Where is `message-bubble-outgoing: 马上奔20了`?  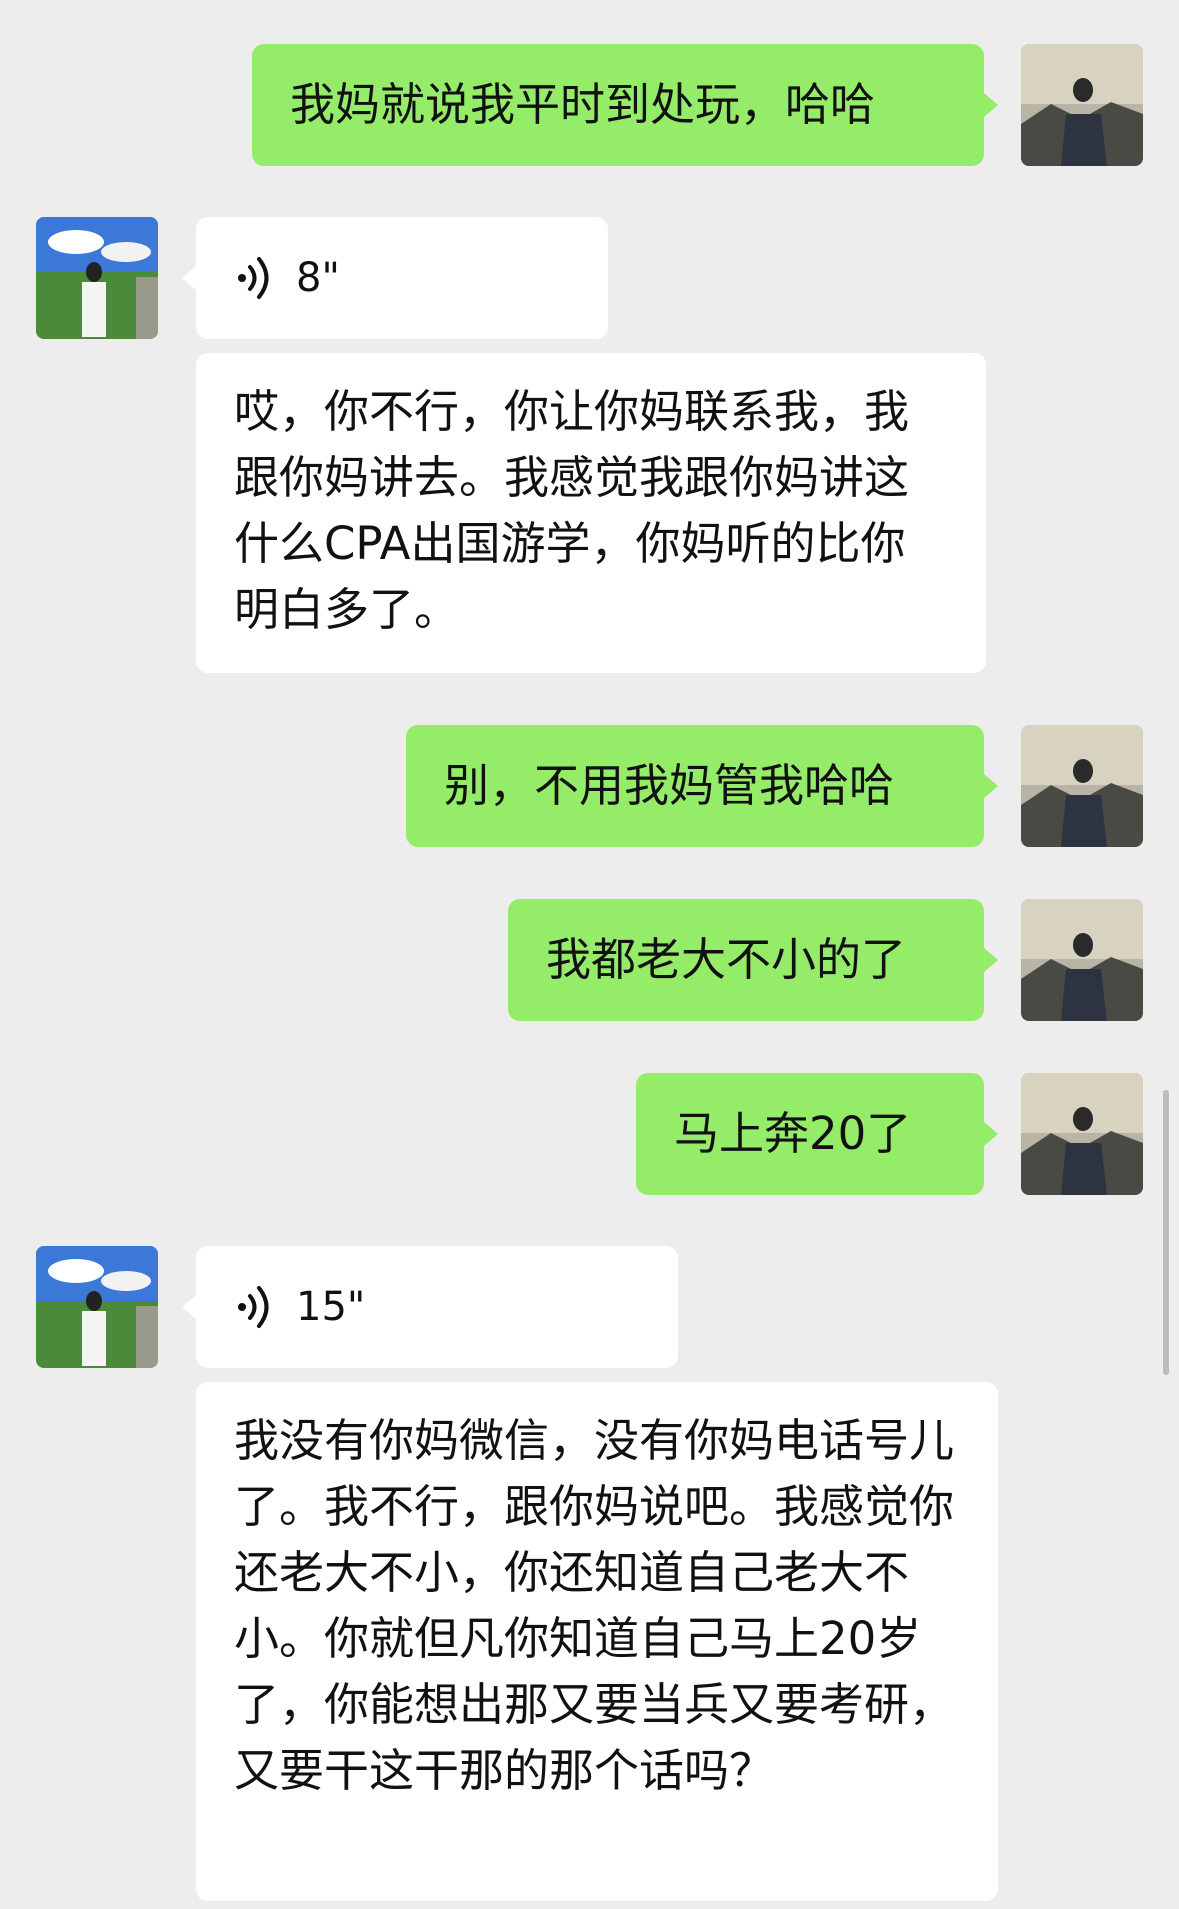
message-bubble-outgoing: 马上奔20了 is located at coordinates (810, 1134).